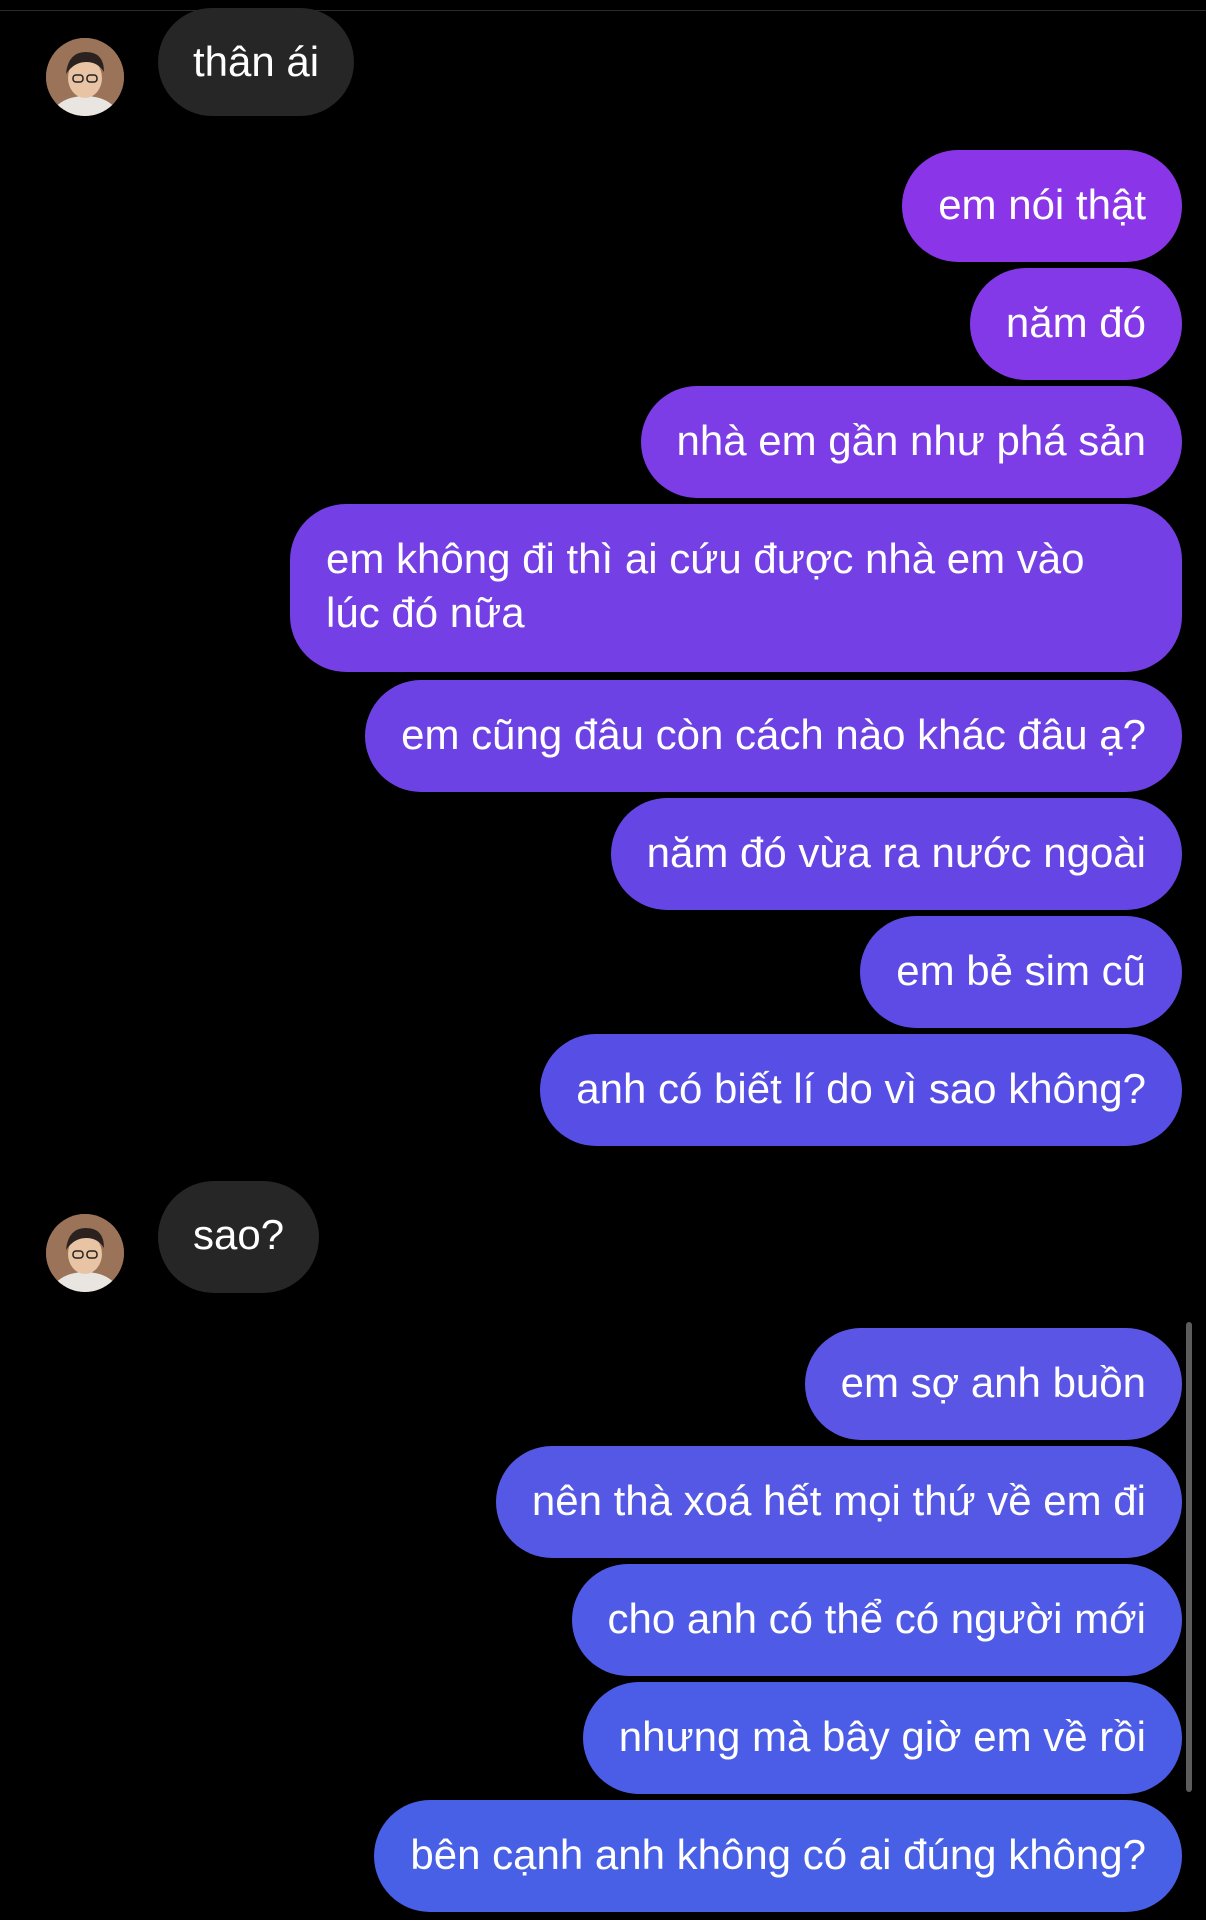 The width and height of the screenshot is (1206, 1920). Describe the element at coordinates (1189, 1557) in the screenshot. I see `scrollbar` at that location.